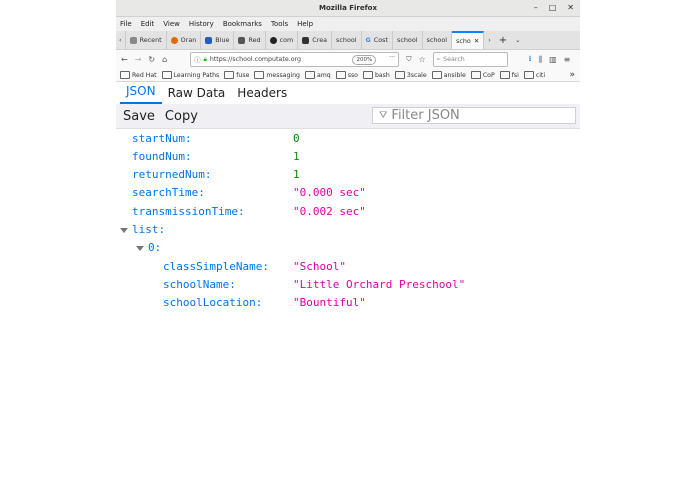  What do you see at coordinates (141, 94) in the screenshot?
I see `tab-json: JSON` at bounding box center [141, 94].